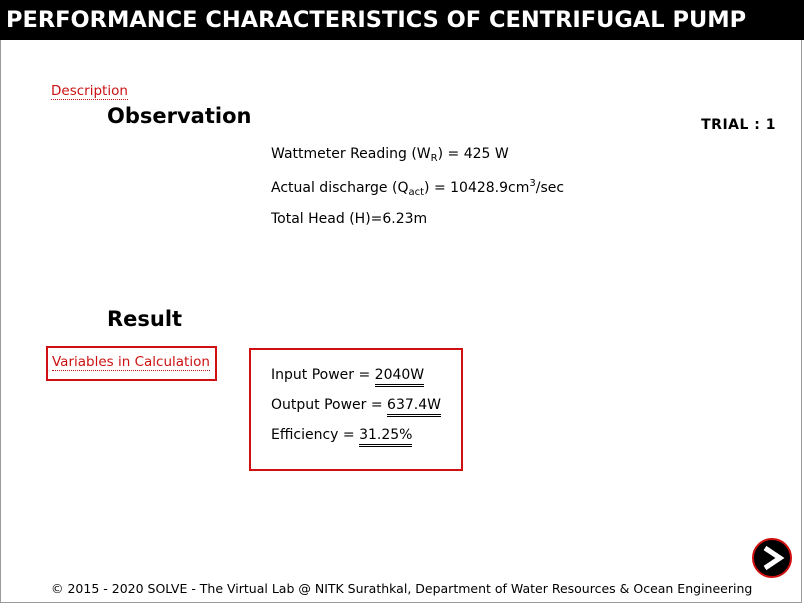  Describe the element at coordinates (145, 319) in the screenshot. I see `result-heading: Result` at that location.